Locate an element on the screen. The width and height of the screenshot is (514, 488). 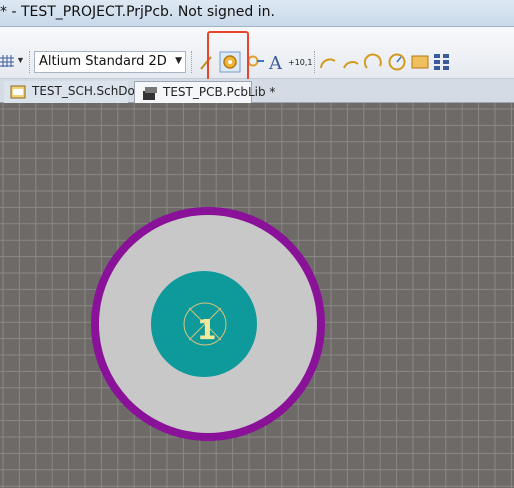
via-icon is located at coordinates (256, 62).